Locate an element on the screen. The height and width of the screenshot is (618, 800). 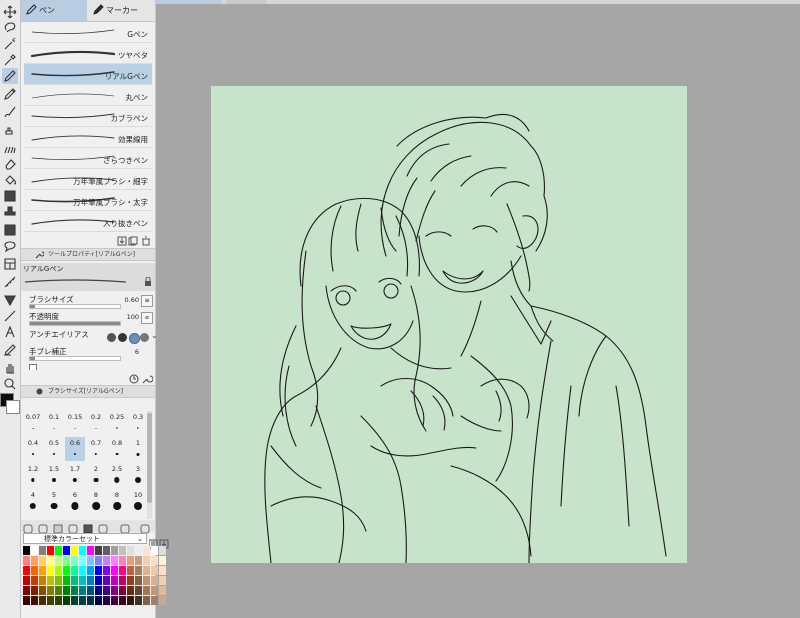
brush-size-preset: 0.1 is located at coordinates (54, 423).